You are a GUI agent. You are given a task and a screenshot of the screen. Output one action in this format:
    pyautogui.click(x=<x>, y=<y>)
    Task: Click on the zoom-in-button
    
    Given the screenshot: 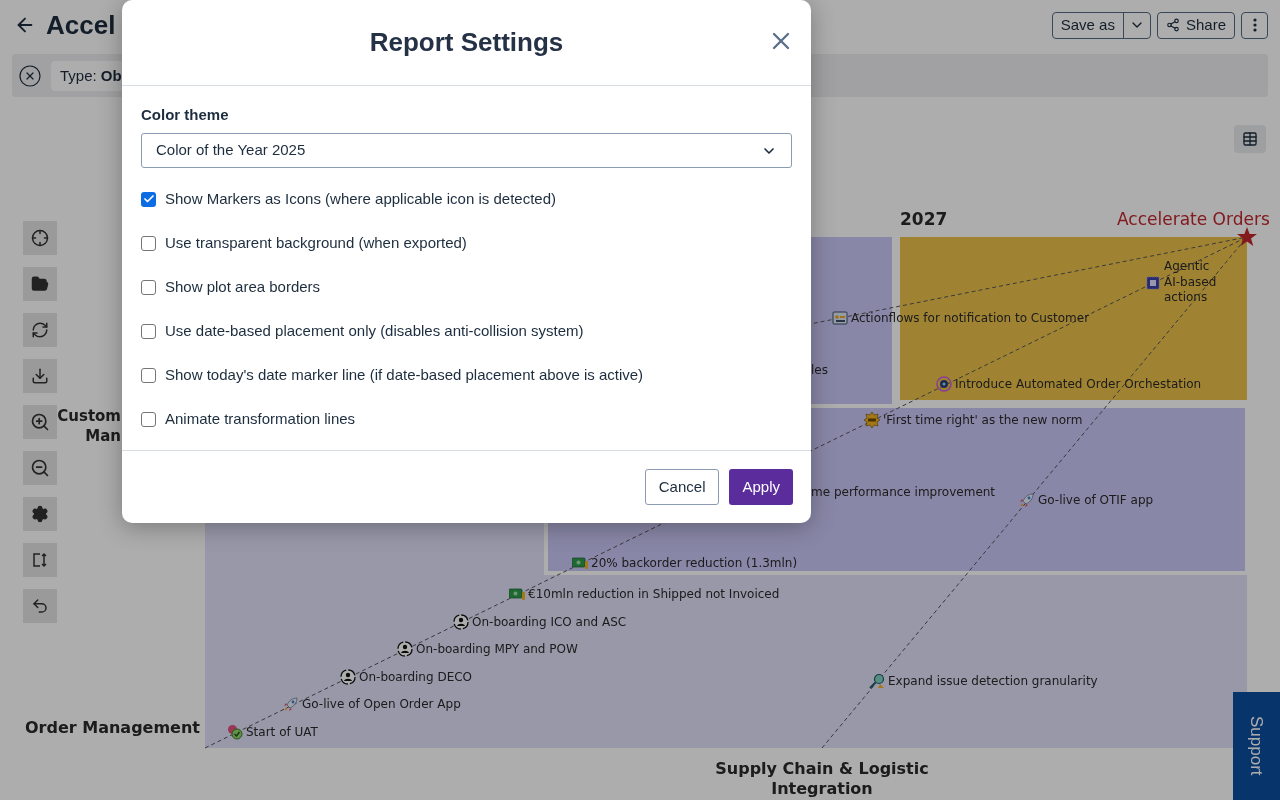 What is the action you would take?
    pyautogui.click(x=40, y=422)
    